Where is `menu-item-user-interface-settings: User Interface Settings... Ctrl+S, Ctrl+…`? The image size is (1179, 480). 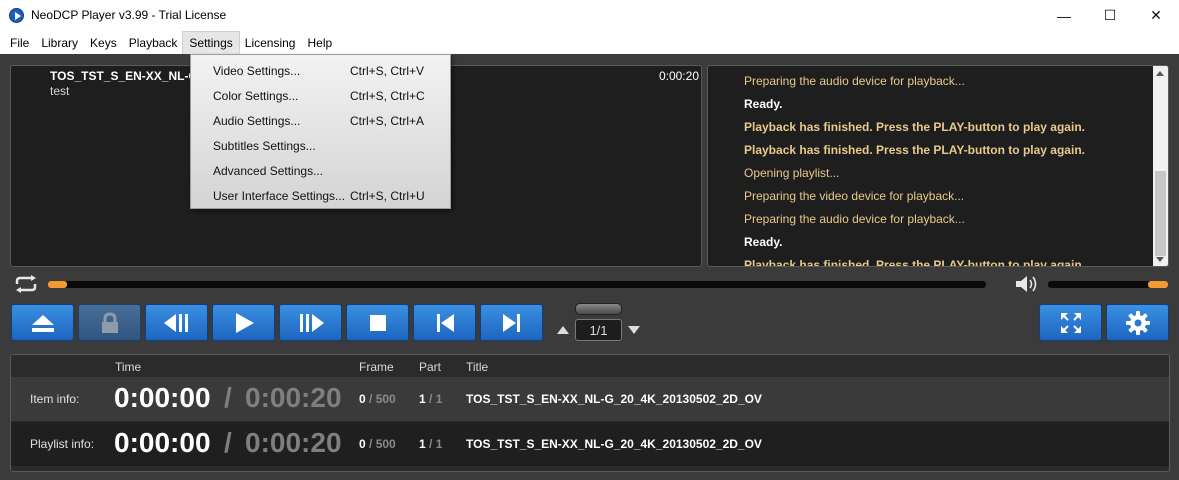
menu-item-user-interface-settings: User Interface Settings... Ctrl+S, Ctrl+… is located at coordinates (320, 194).